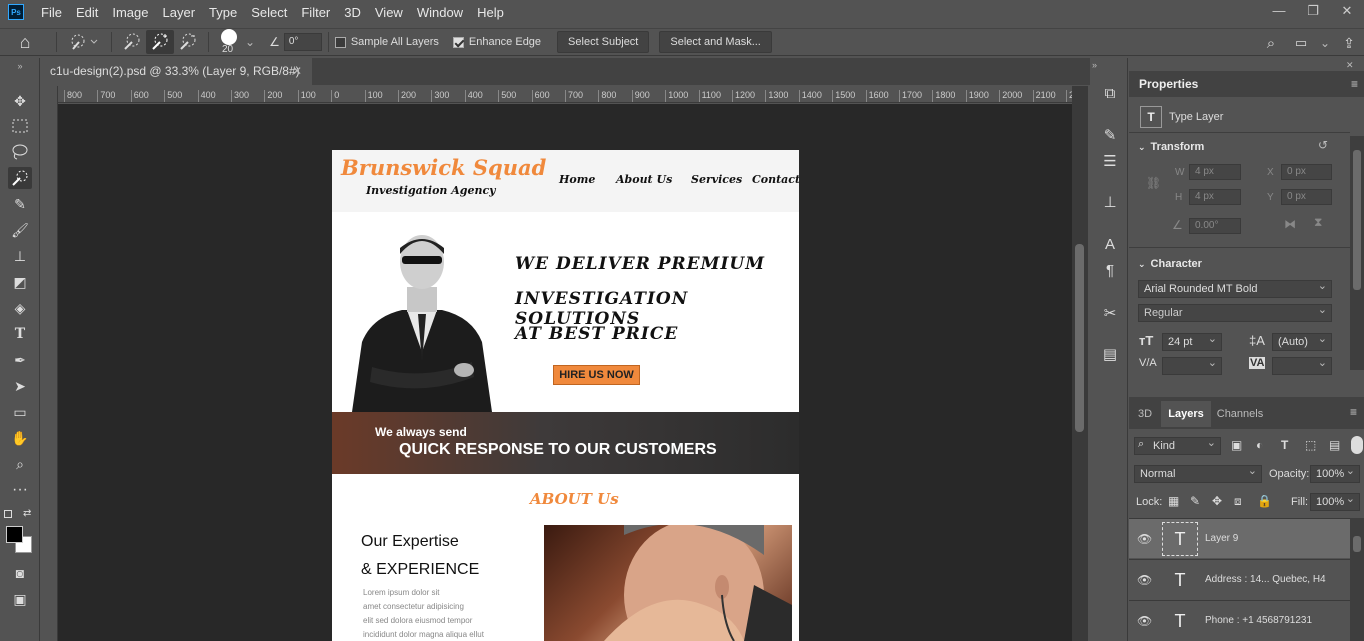  What do you see at coordinates (1350, 65) in the screenshot?
I see `close-panel-icon: ✕` at bounding box center [1350, 65].